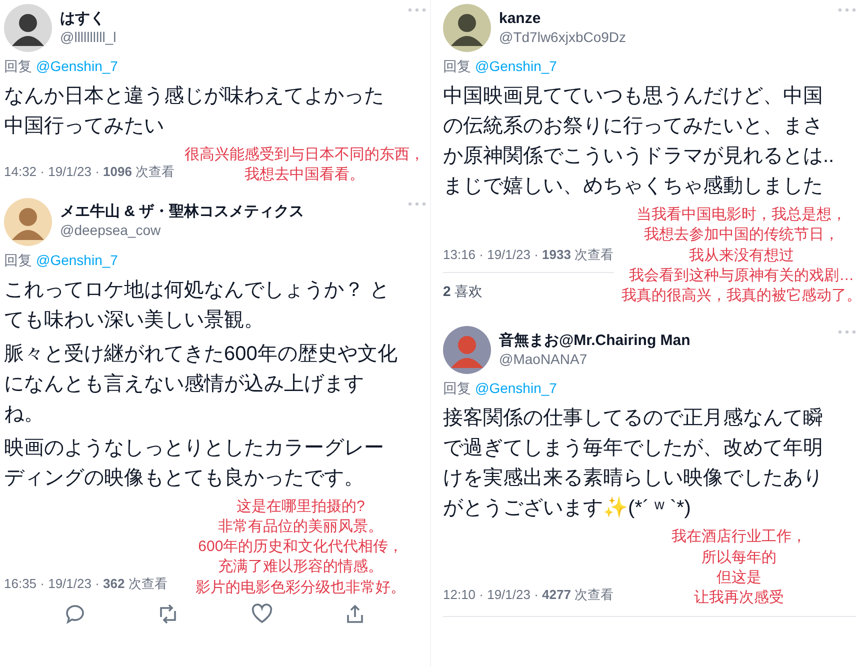 This screenshot has height=667, width=864. What do you see at coordinates (742, 235) in the screenshot?
I see `translation-text: 我想去参加中国的传统节日，` at bounding box center [742, 235].